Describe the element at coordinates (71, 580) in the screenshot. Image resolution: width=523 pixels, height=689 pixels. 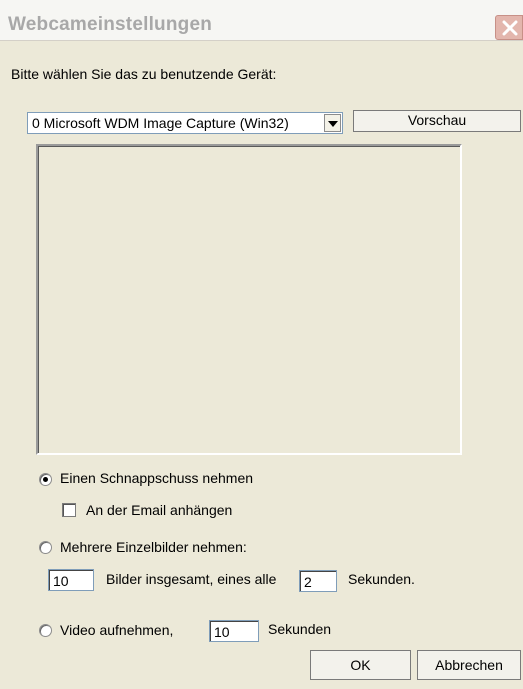
I see `images-total-input: 10` at that location.